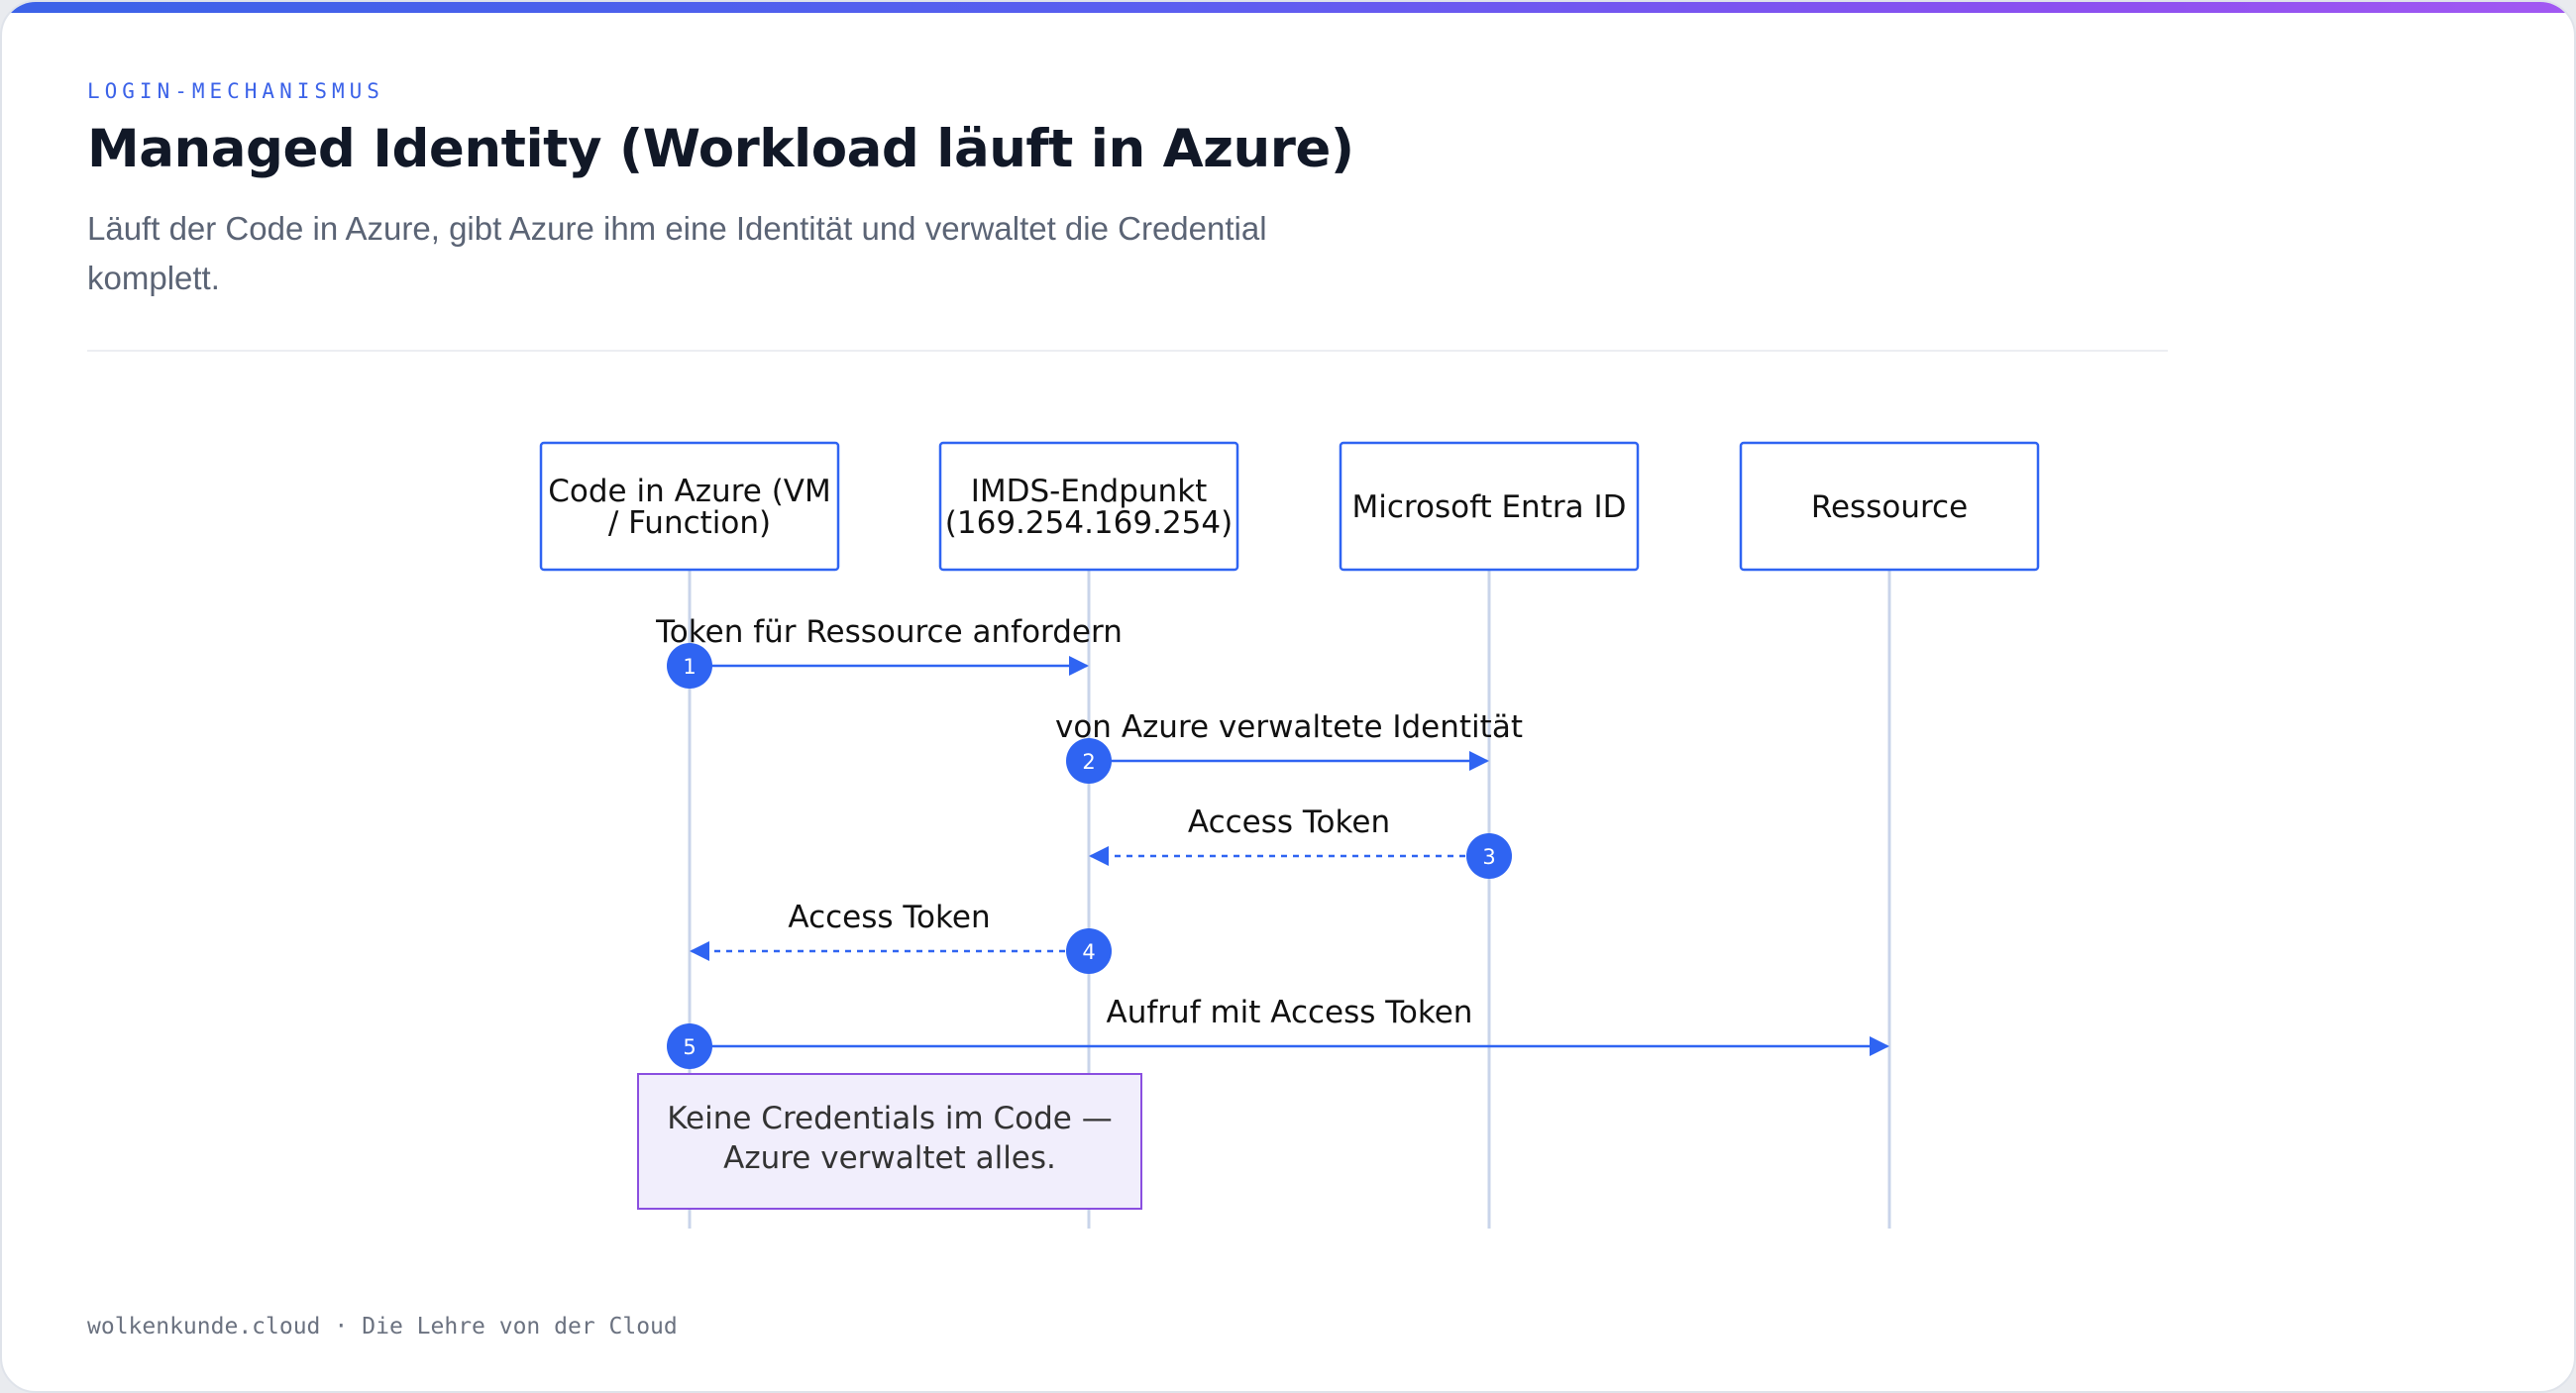 This screenshot has height=1393, width=2576. What do you see at coordinates (690, 1047) in the screenshot?
I see `step-number: 5` at bounding box center [690, 1047].